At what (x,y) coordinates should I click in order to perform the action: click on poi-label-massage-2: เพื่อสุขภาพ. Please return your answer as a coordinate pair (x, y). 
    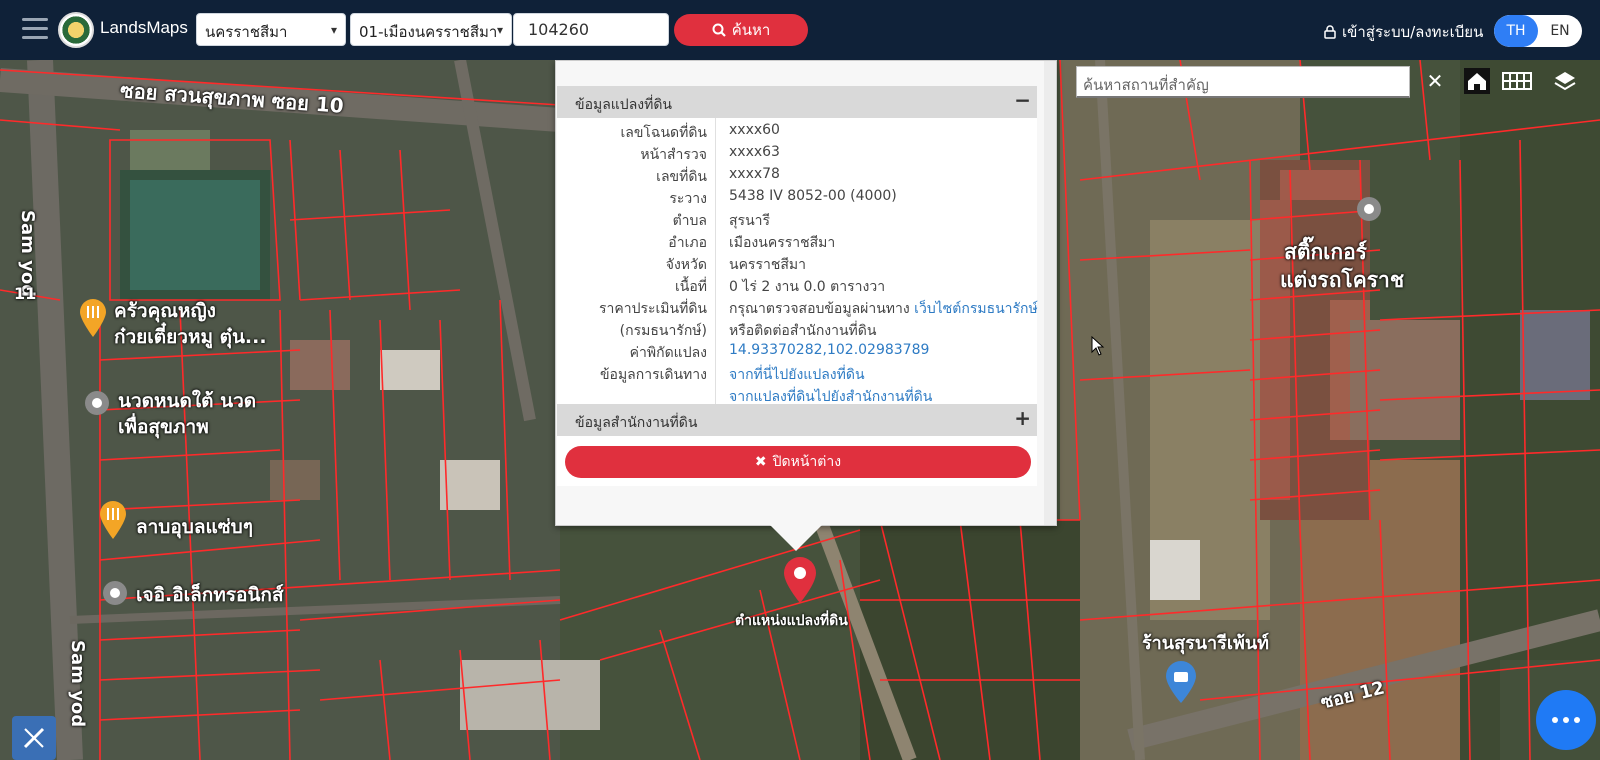
    Looking at the image, I should click on (163, 427).